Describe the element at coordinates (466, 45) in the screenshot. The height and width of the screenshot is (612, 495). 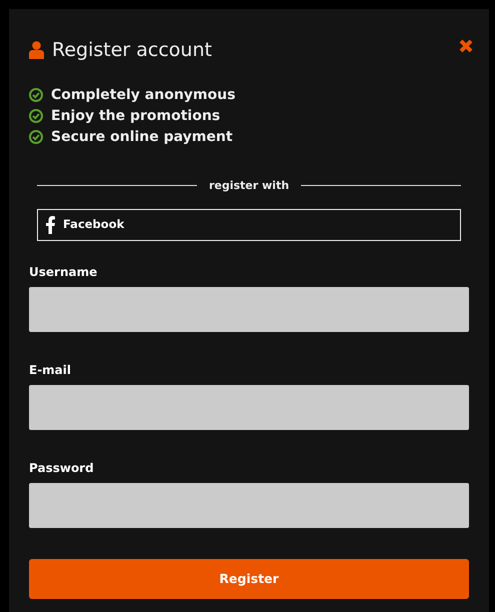
I see `close-icon` at that location.